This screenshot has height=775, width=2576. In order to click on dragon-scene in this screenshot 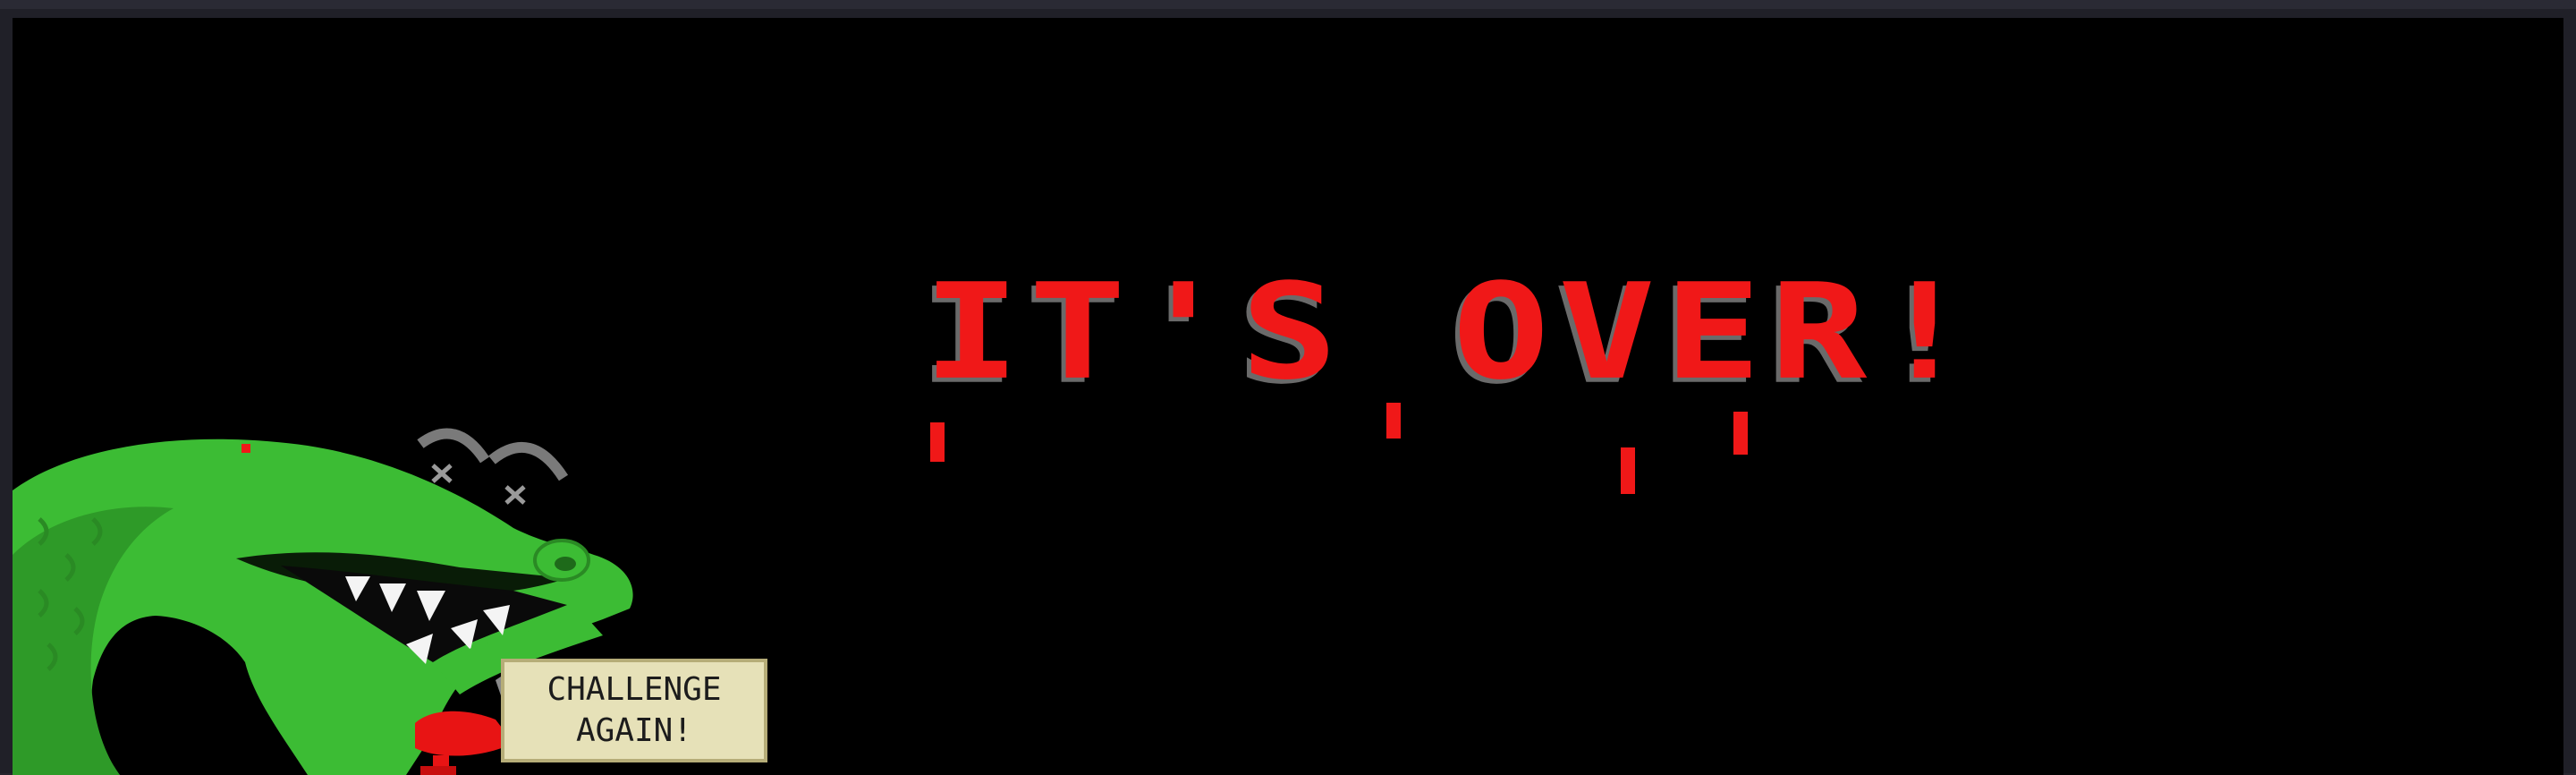, I will do `click(323, 601)`.